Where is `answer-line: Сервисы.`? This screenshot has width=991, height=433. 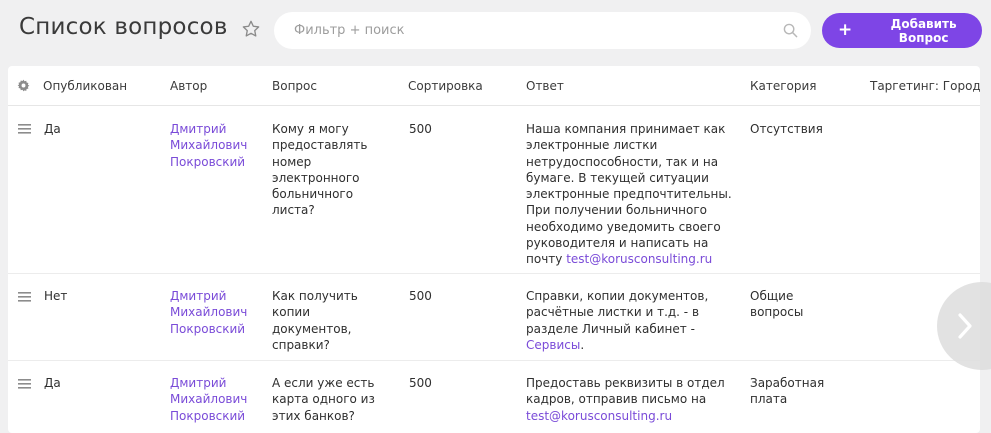 answer-line: Сервисы. is located at coordinates (617, 345).